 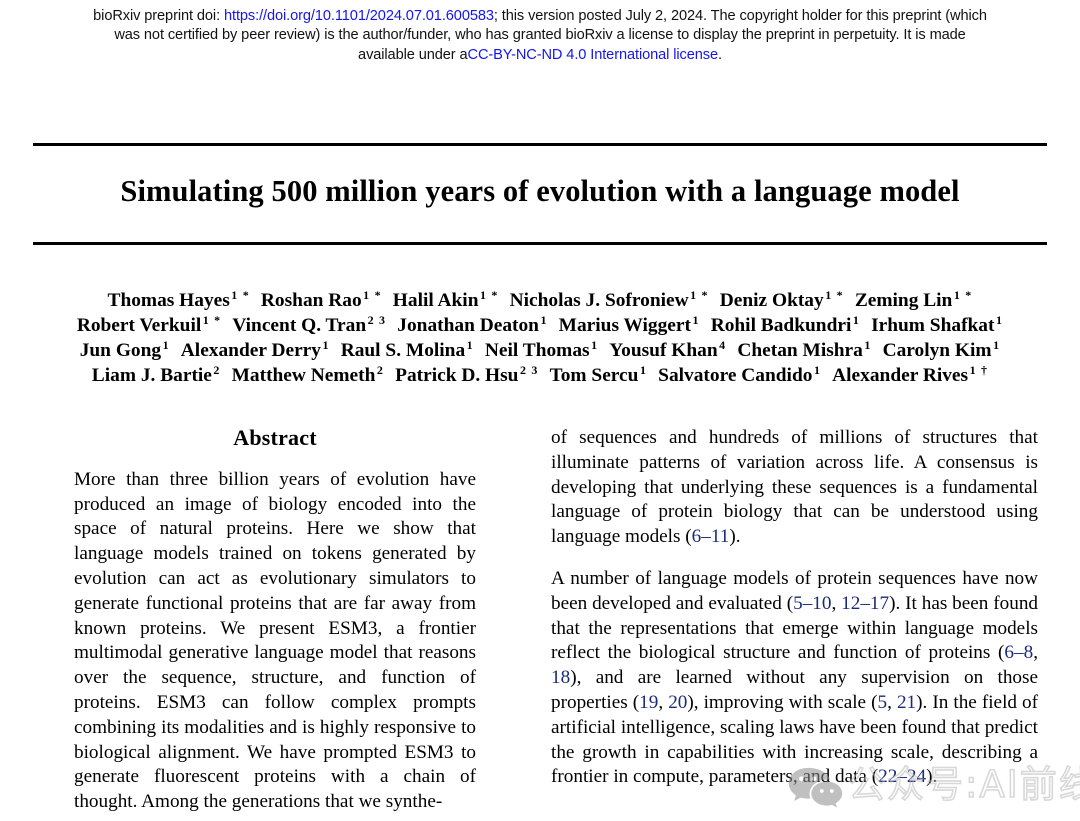 I want to click on author-label: Salvatore Candido, so click(x=735, y=375).